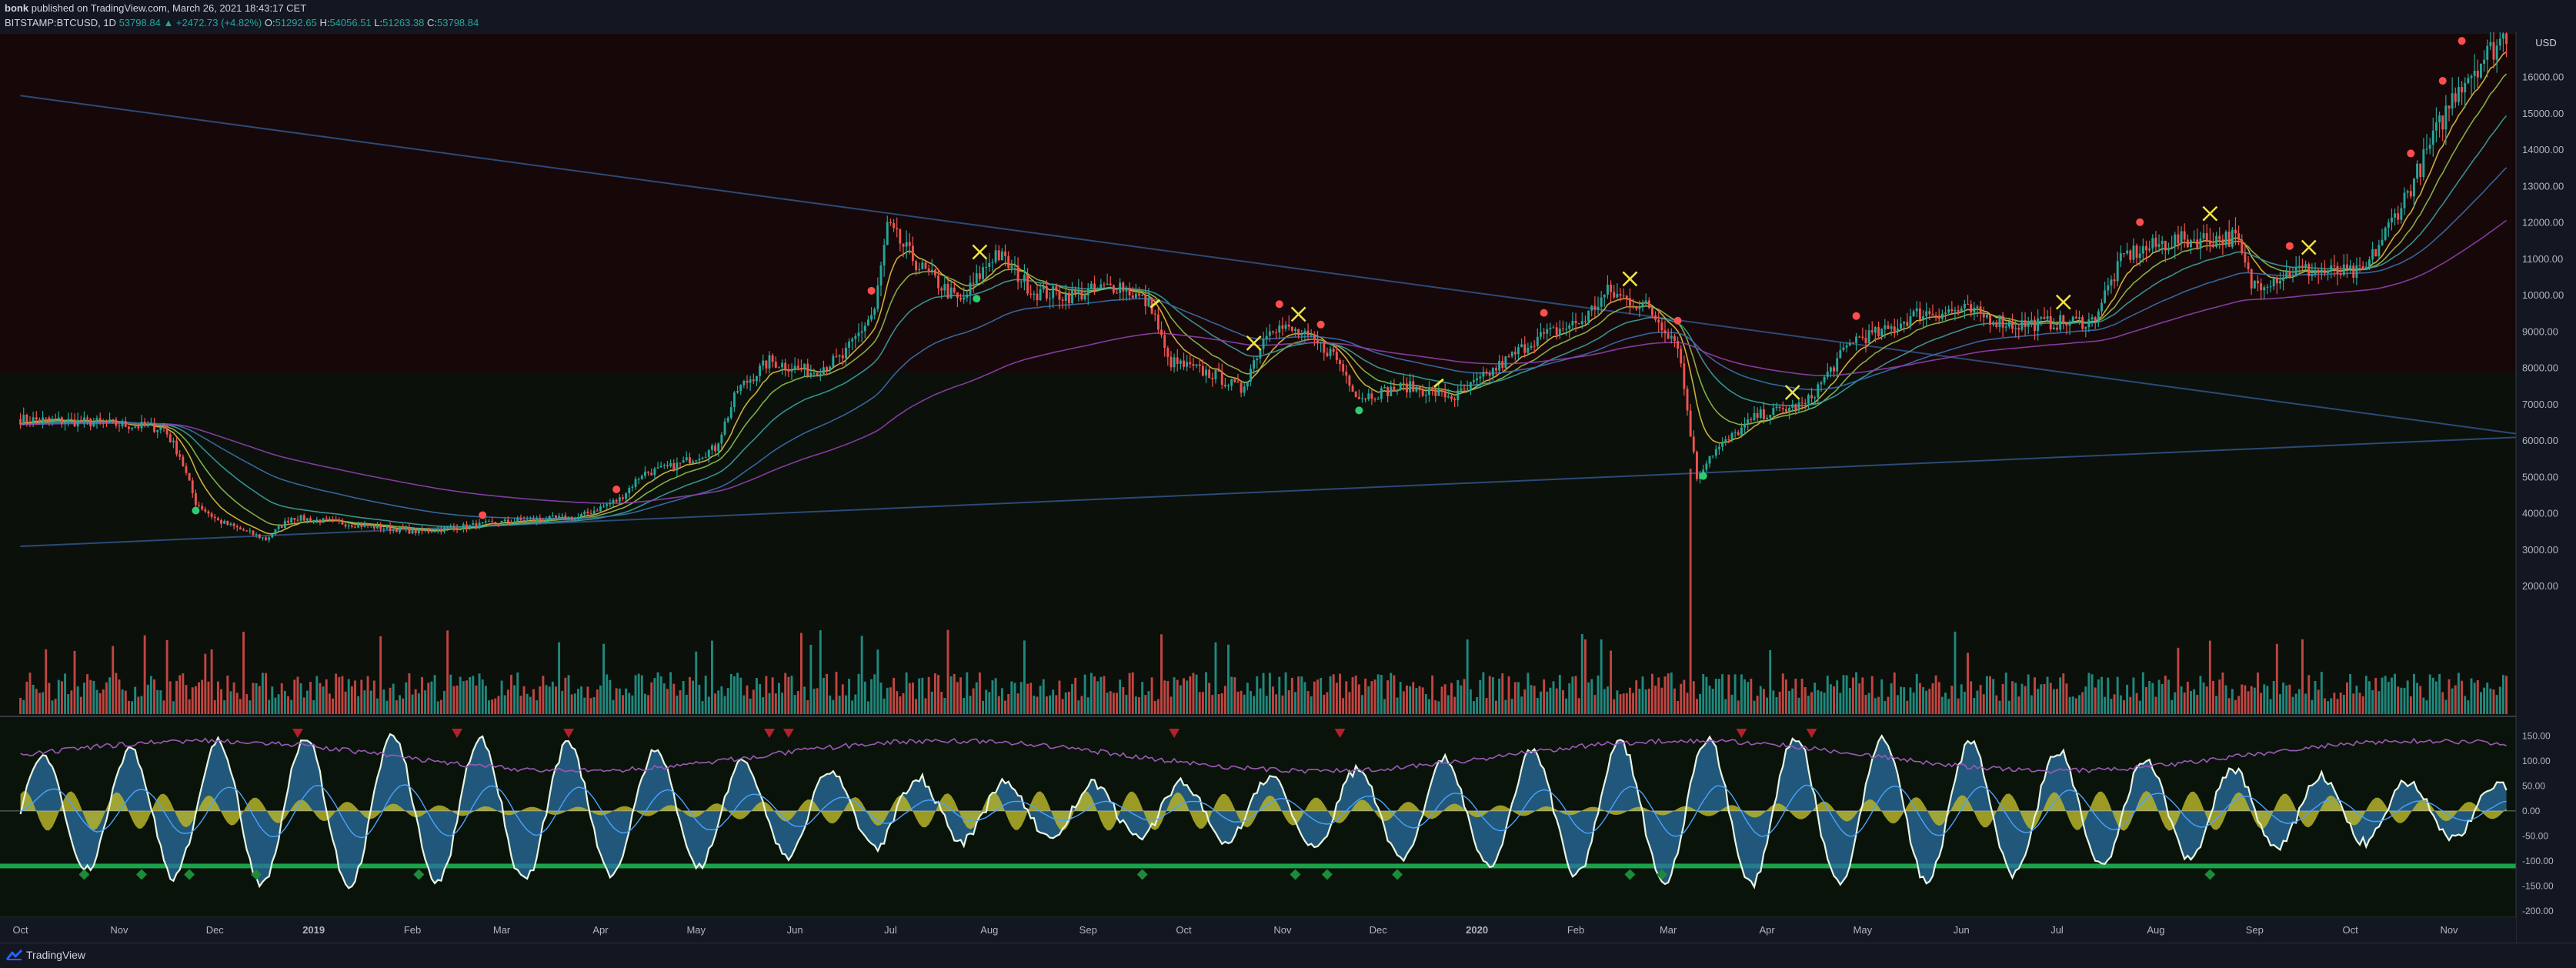 The height and width of the screenshot is (968, 2576). What do you see at coordinates (15, 955) in the screenshot?
I see `tradingview-logo-icon` at bounding box center [15, 955].